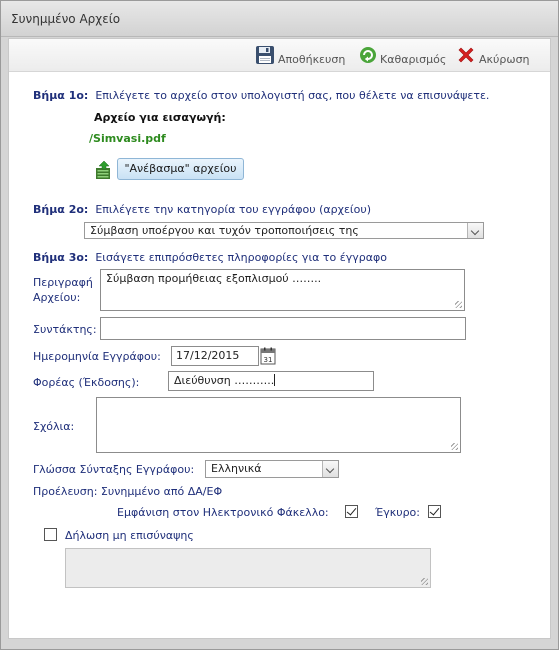  What do you see at coordinates (223, 512) in the screenshot?
I see `show-in-folder-label: Εμφάνιση στον Ηλεκτρονικό Φάκελλο:` at bounding box center [223, 512].